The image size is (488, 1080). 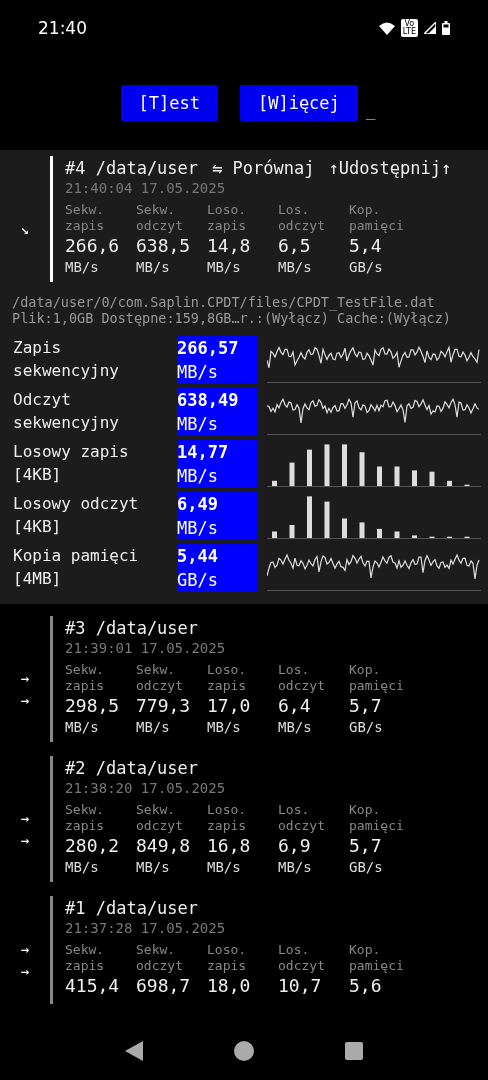 I want to click on metric-value: 280,2, so click(x=92, y=846).